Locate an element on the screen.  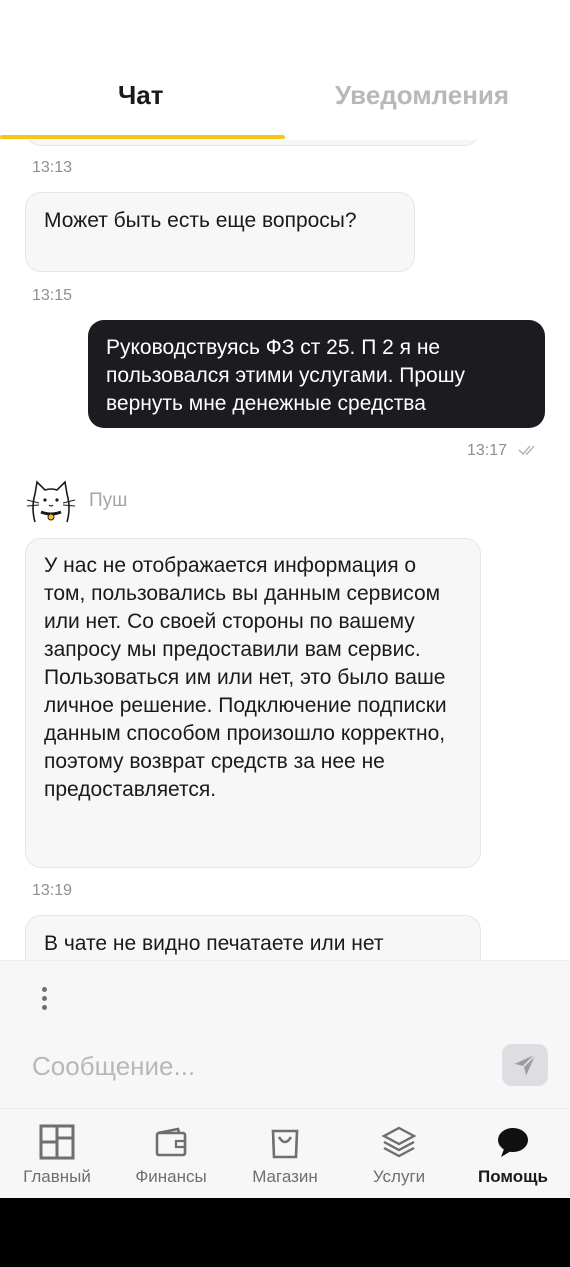
send-button is located at coordinates (525, 1065).